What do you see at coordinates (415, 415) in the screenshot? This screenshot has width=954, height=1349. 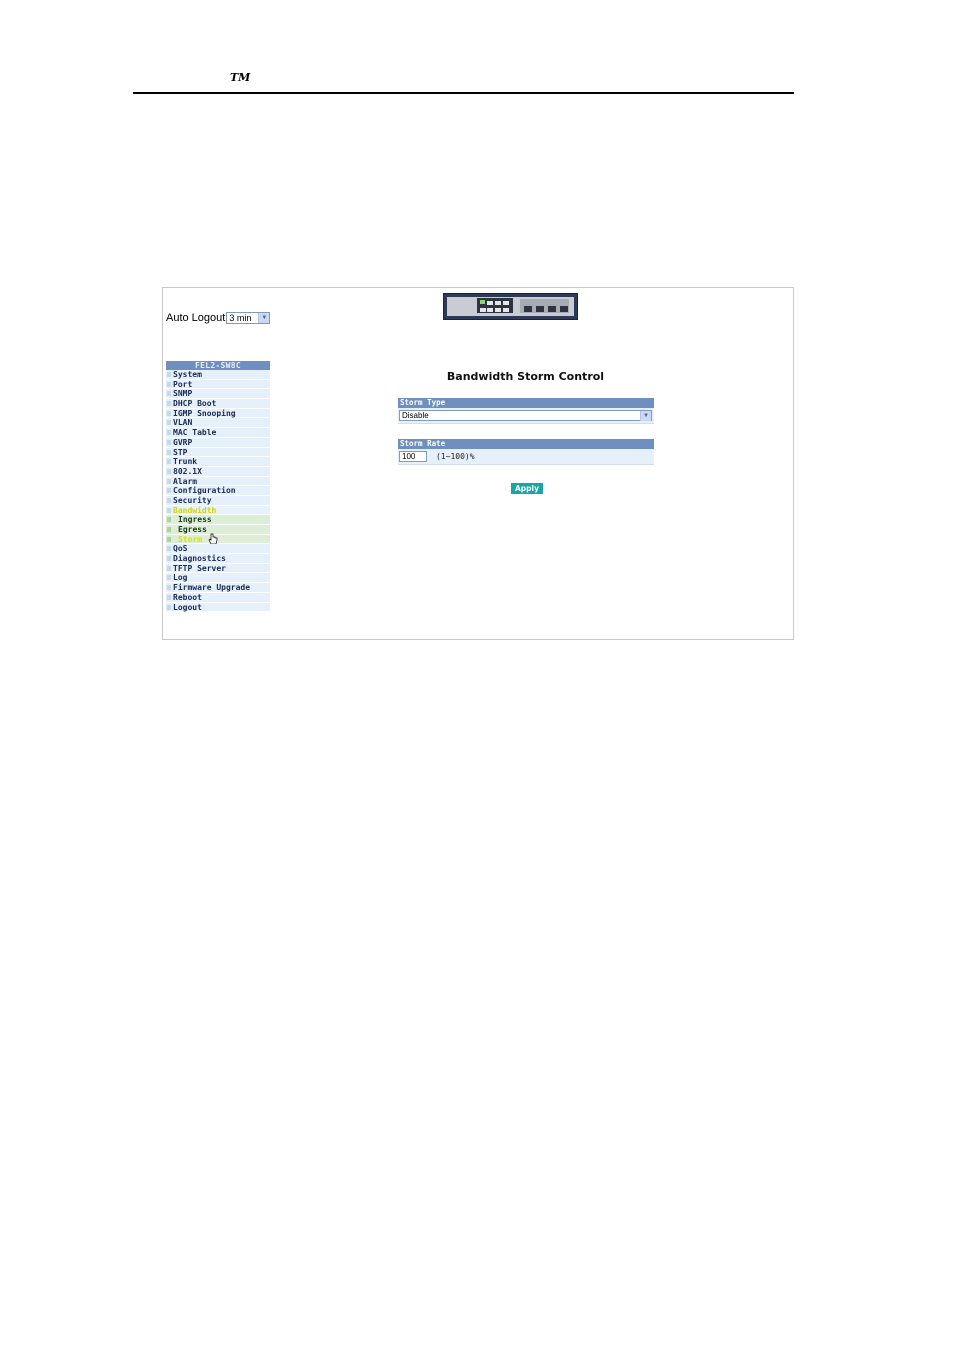 I see `storm-type-value: Disable` at bounding box center [415, 415].